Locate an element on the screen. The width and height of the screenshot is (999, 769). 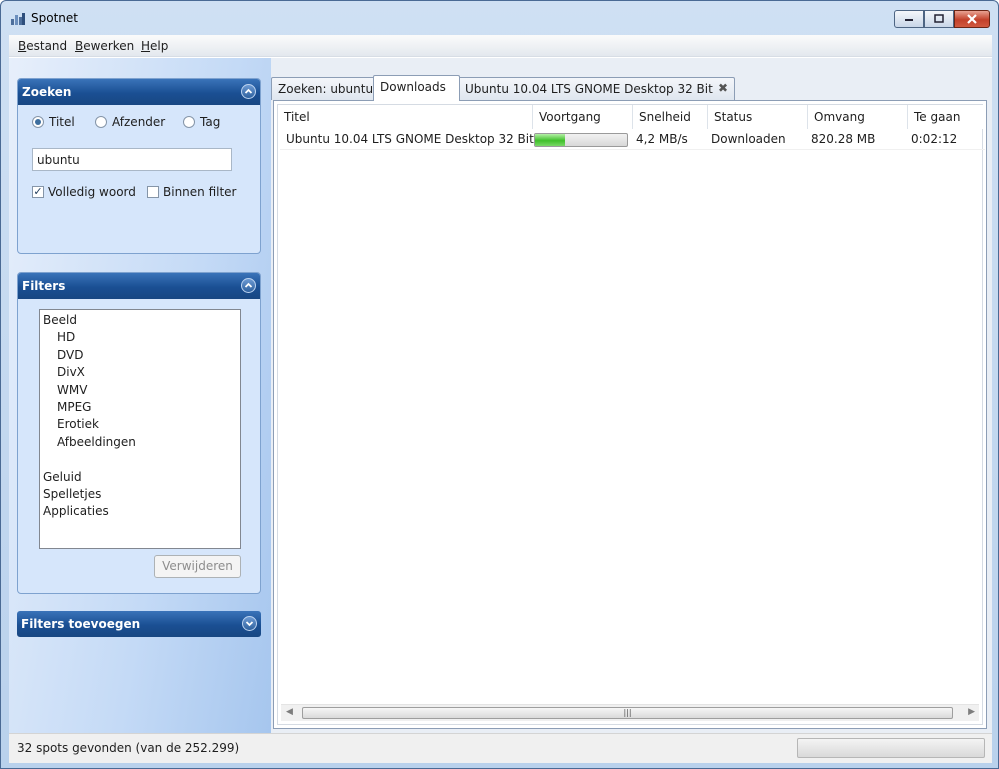
title-bar: Spotnet is located at coordinates (499, 18).